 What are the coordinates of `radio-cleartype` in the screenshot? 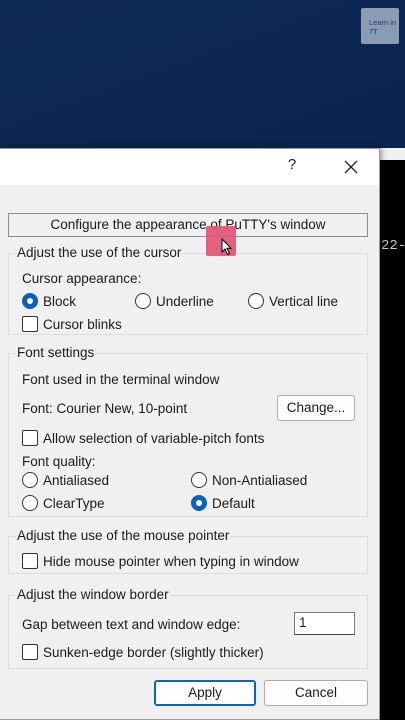 It's located at (30, 503).